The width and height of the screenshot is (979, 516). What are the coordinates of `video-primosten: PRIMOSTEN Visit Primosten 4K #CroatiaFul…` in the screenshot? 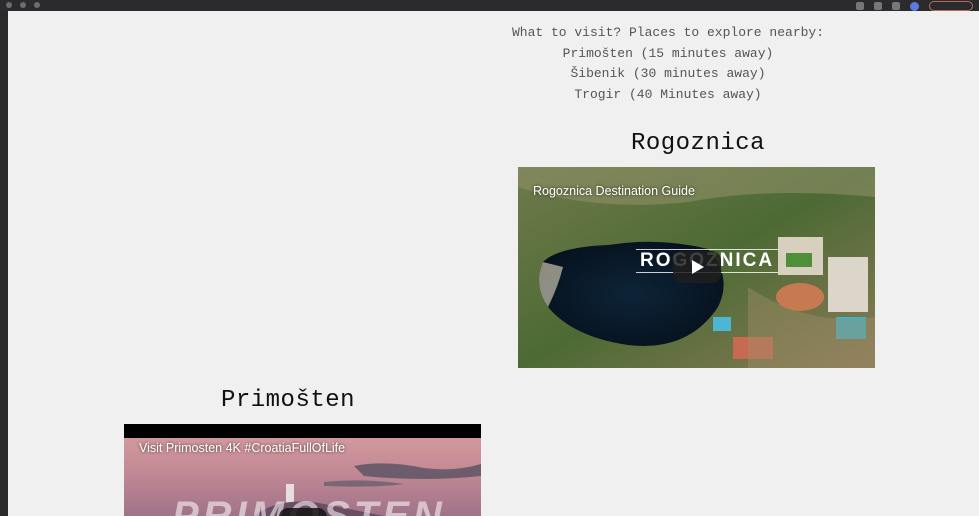 It's located at (302, 470).